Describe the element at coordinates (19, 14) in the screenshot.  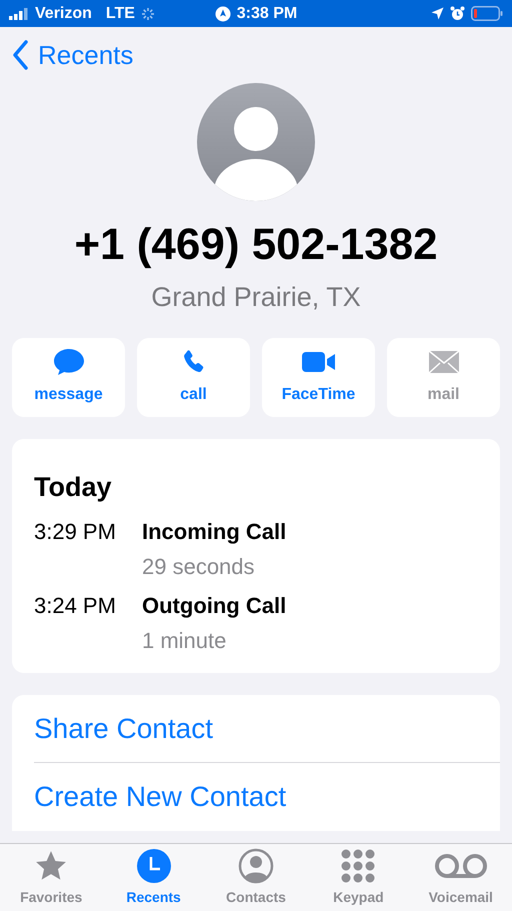
I see `signal-icon` at that location.